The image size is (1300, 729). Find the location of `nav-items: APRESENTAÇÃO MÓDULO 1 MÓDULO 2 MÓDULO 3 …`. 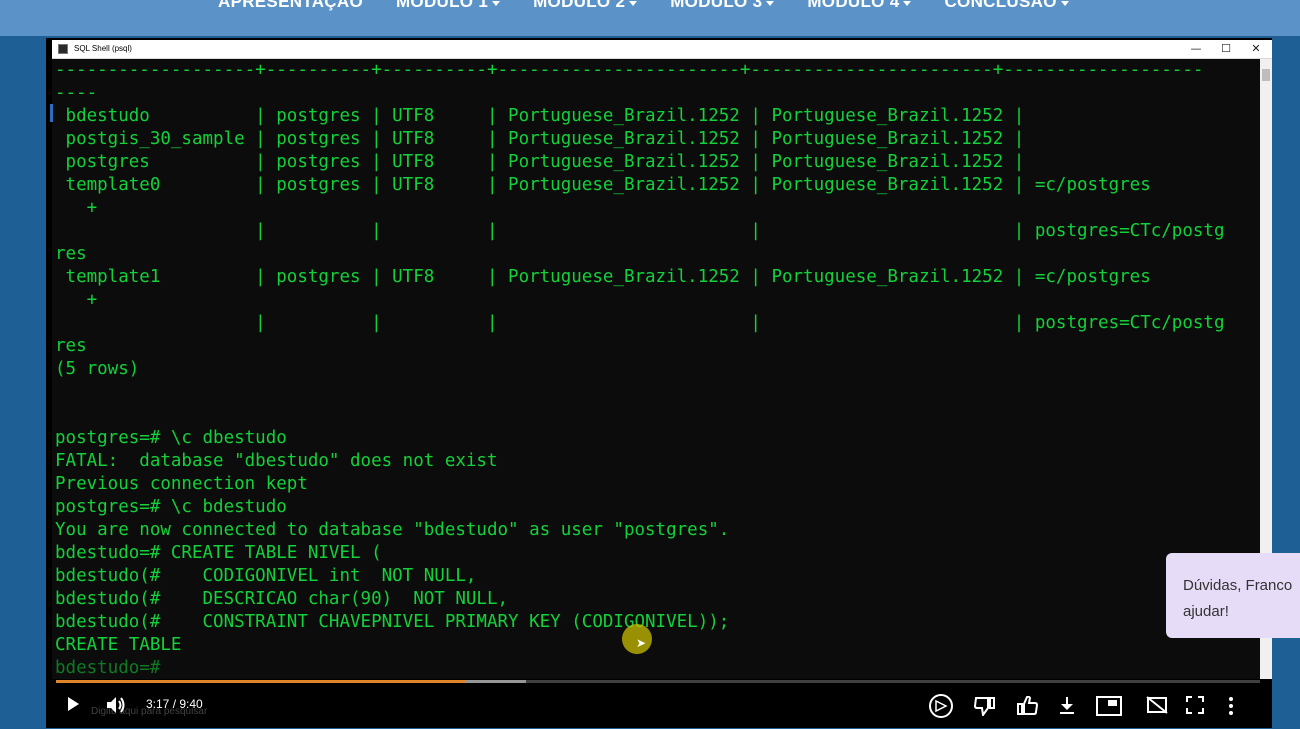

nav-items: APRESENTAÇÃO MÓDULO 1 MÓDULO 2 MÓDULO 3 … is located at coordinates (643, 6).